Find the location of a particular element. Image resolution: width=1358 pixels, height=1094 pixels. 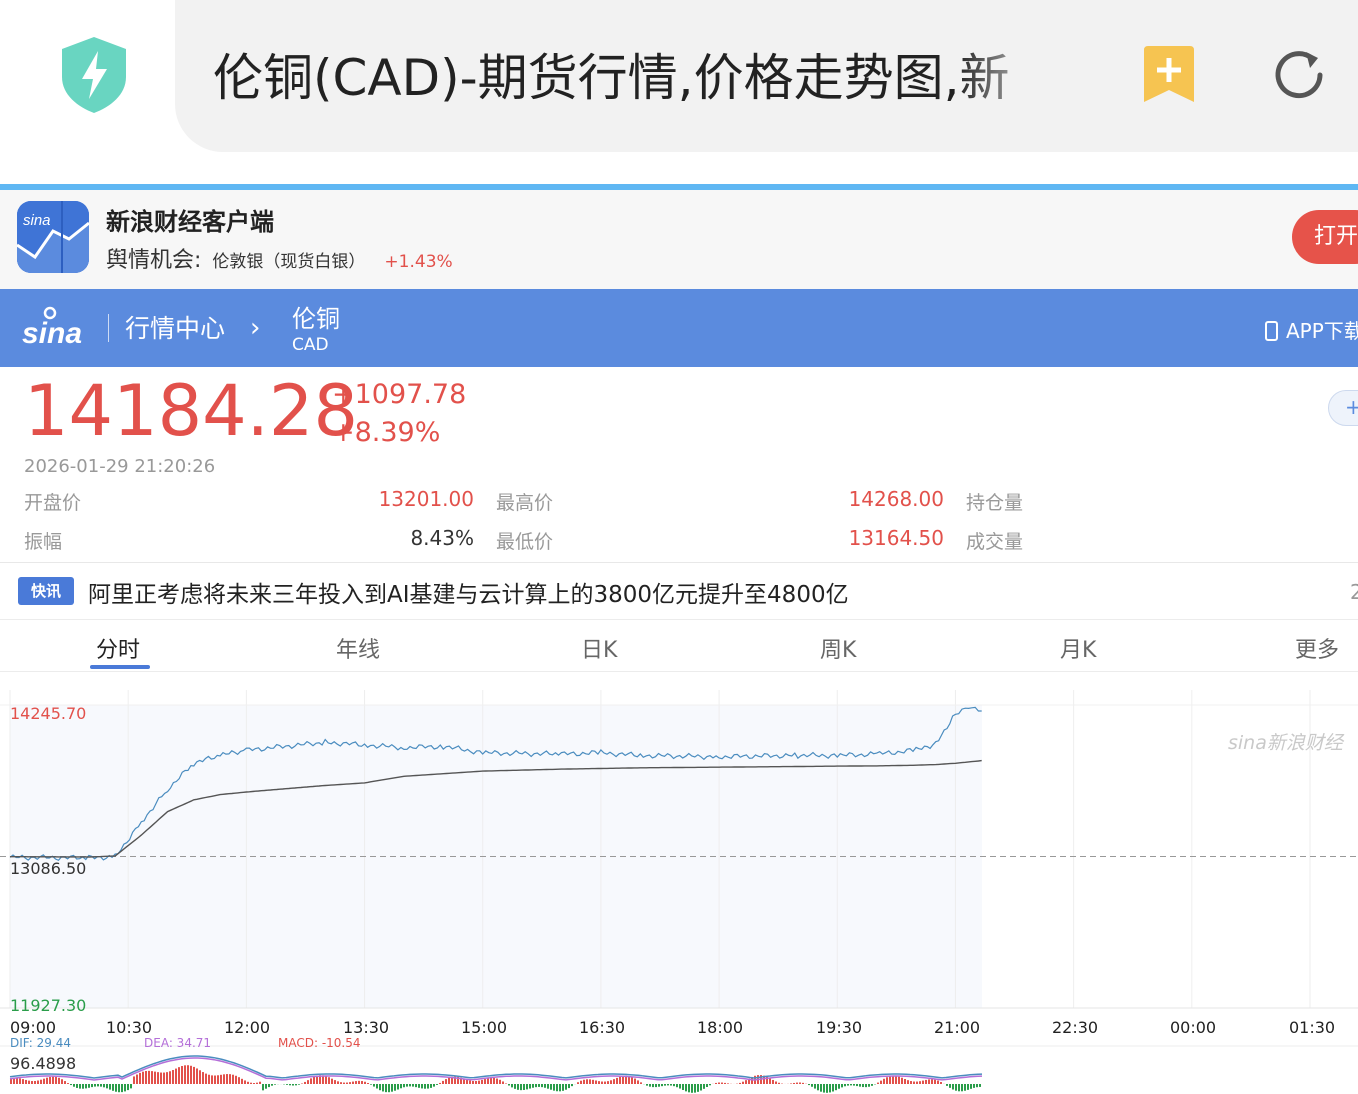

app-download-link: APP下载 is located at coordinates (1311, 329).